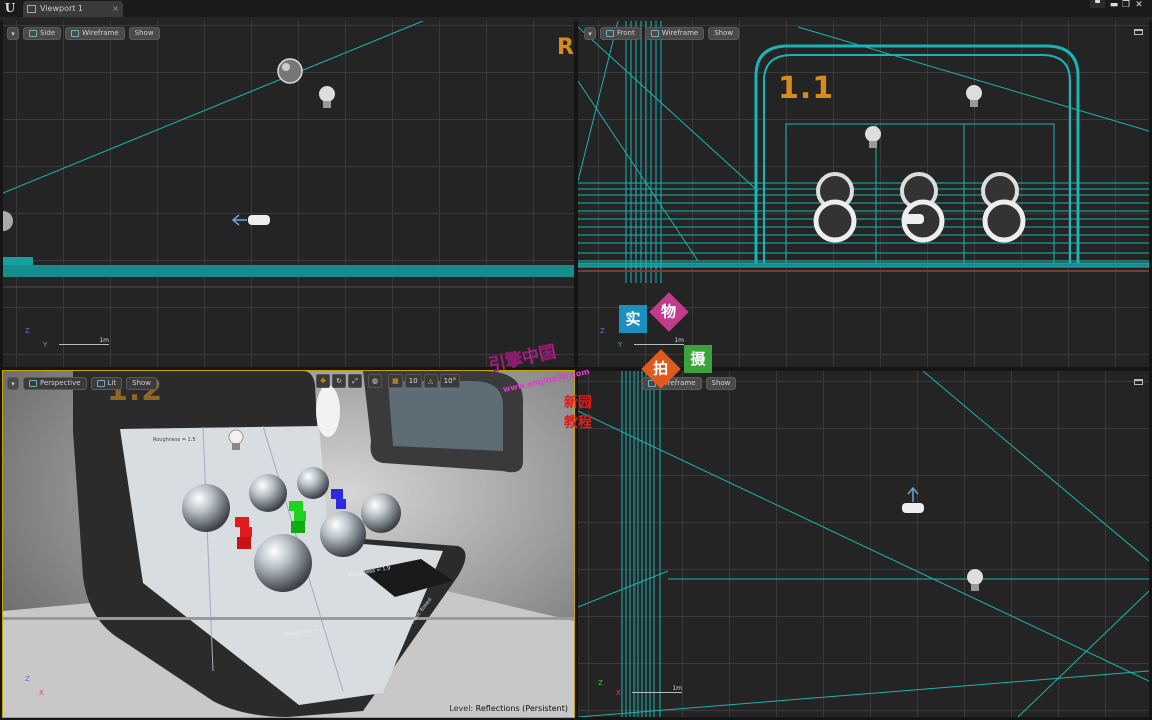 The height and width of the screenshot is (720, 1152). I want to click on restore-layout-button: ▀, so click(1097, 4).